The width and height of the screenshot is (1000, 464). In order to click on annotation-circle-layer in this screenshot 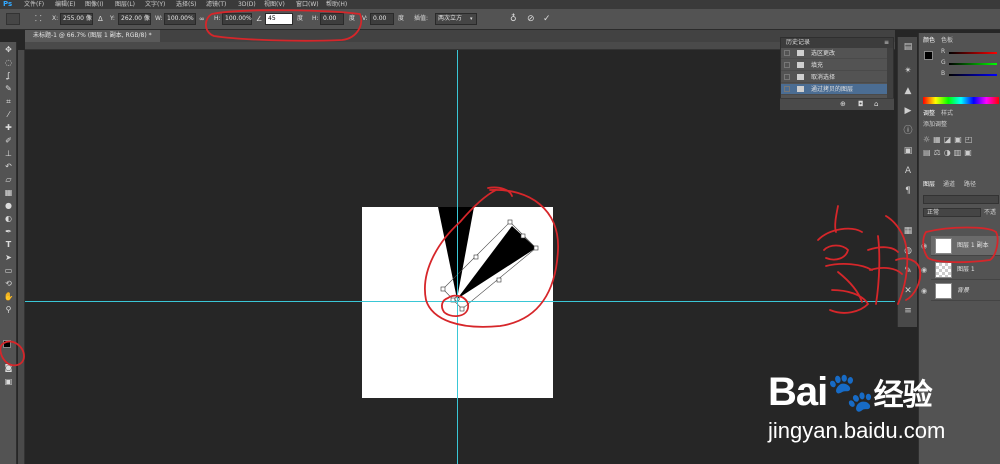, I will do `click(960, 245)`.